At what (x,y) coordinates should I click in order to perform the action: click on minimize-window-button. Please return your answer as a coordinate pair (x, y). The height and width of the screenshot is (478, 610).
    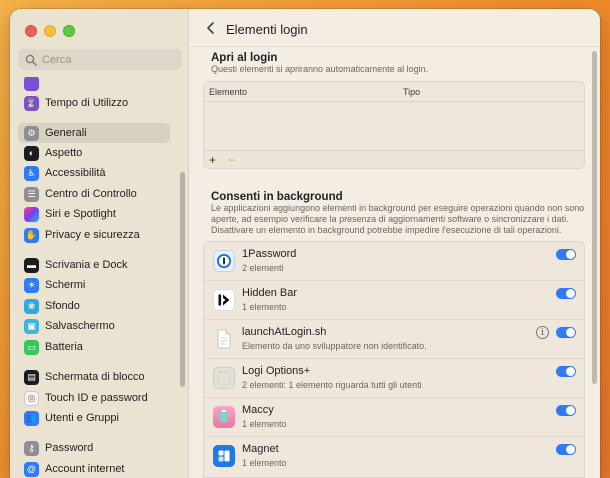
    Looking at the image, I should click on (50, 31).